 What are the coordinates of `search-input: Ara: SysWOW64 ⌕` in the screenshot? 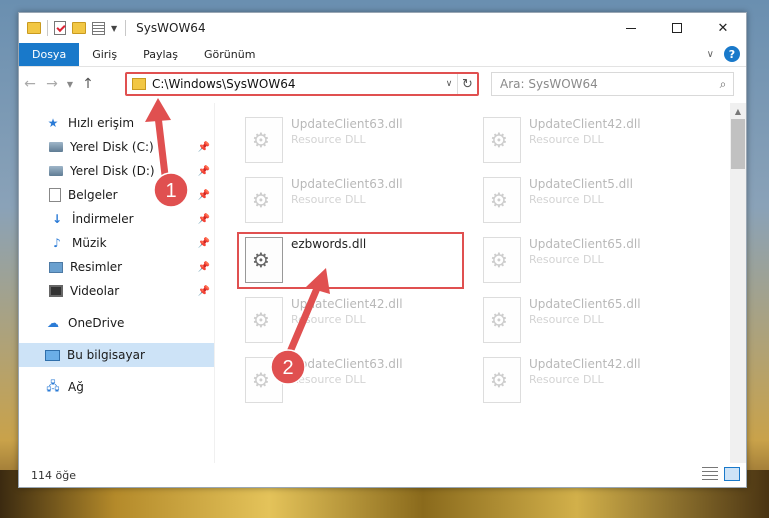 It's located at (612, 84).